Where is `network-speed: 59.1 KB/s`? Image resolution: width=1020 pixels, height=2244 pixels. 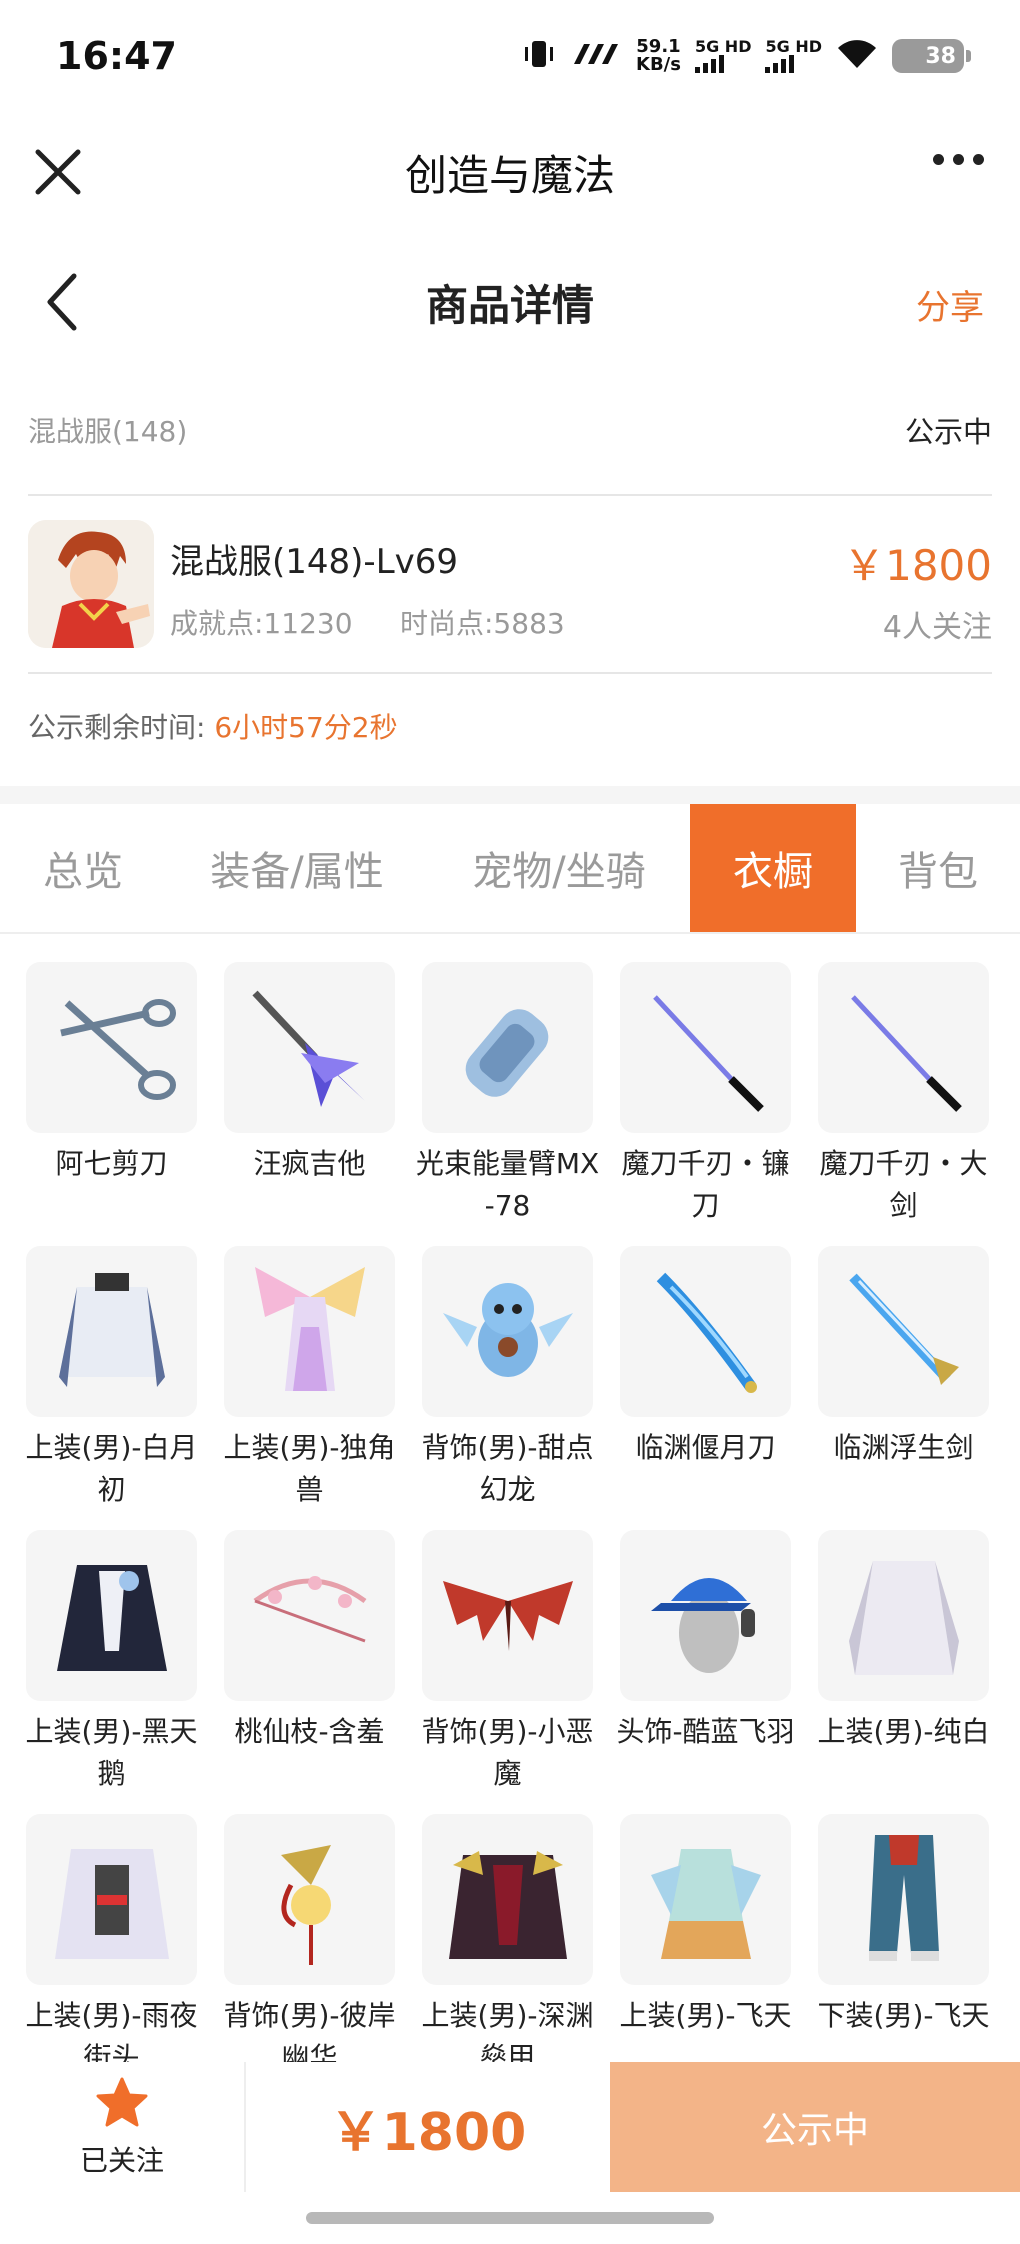
network-speed: 59.1 KB/s is located at coordinates (658, 56).